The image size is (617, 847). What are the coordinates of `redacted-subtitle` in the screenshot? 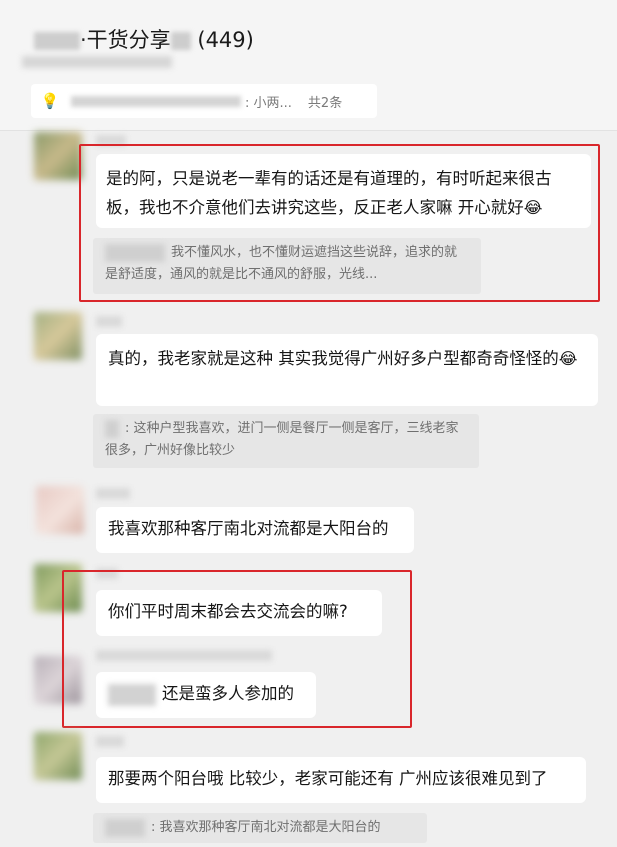 It's located at (97, 62).